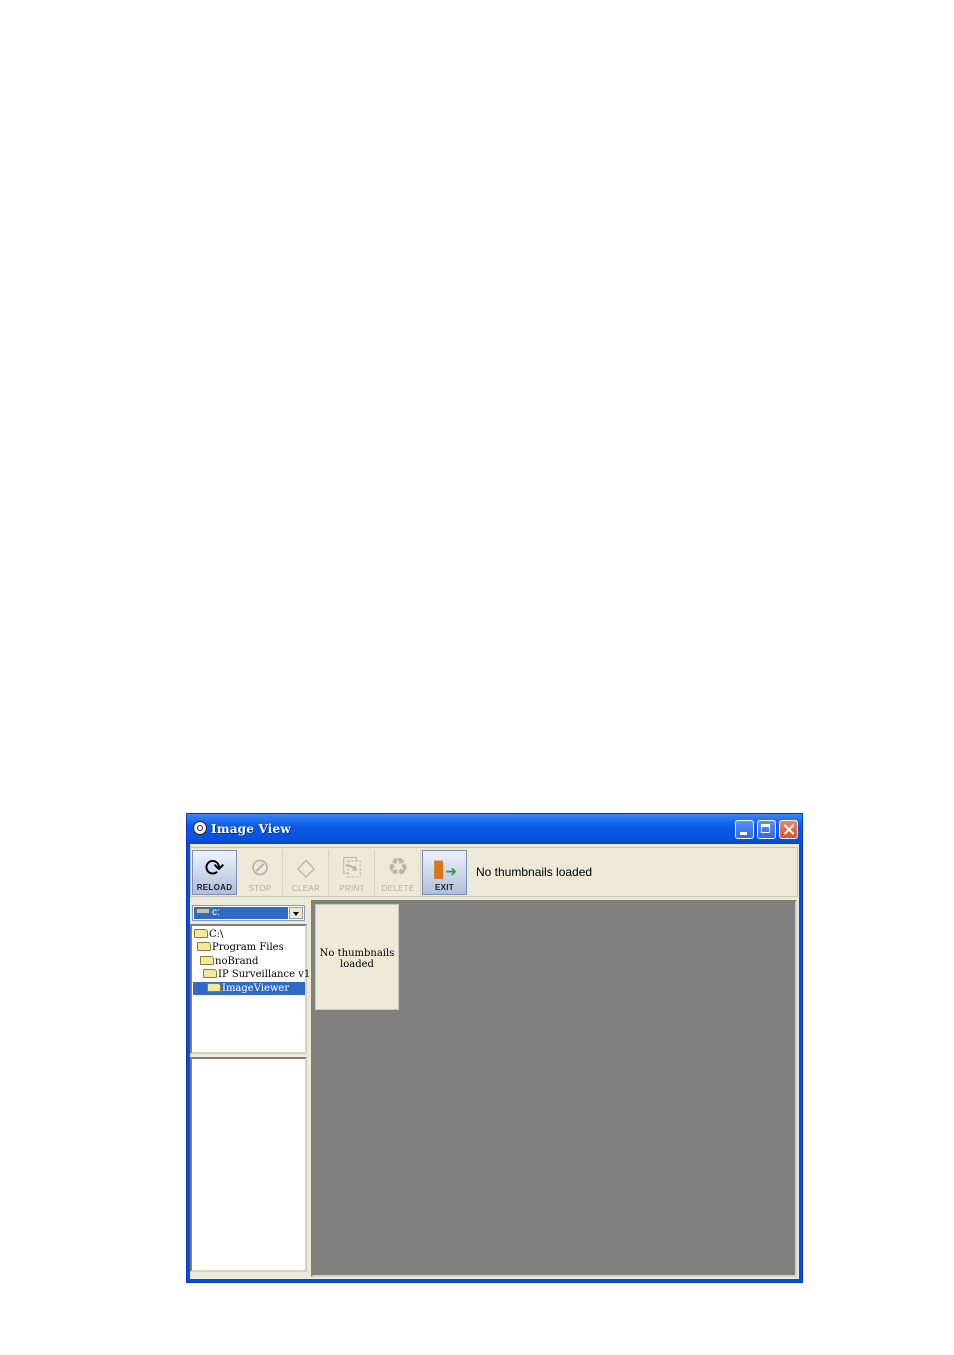 The image size is (954, 1355). Describe the element at coordinates (296, 913) in the screenshot. I see `chevron-down-icon` at that location.